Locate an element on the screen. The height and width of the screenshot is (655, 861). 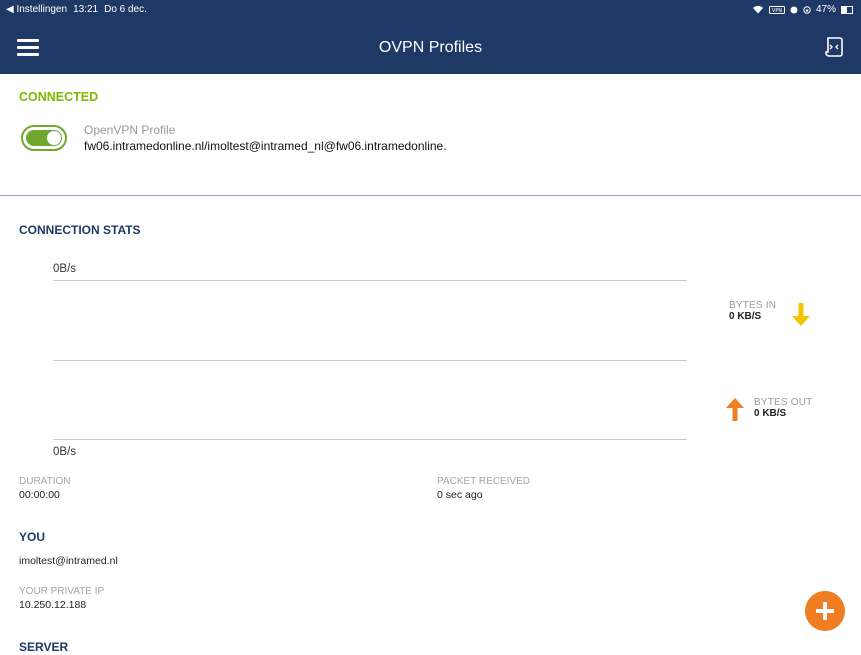
moon-icon is located at coordinates (794, 9).